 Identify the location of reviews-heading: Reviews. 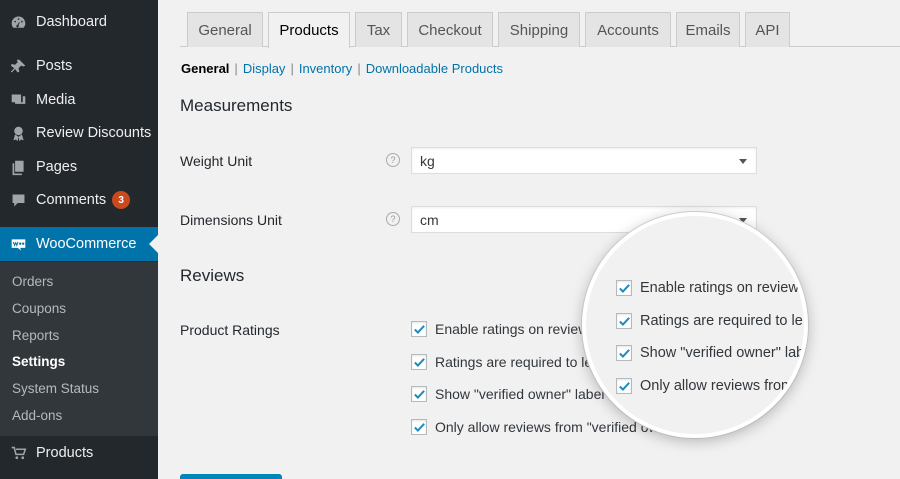
(212, 275).